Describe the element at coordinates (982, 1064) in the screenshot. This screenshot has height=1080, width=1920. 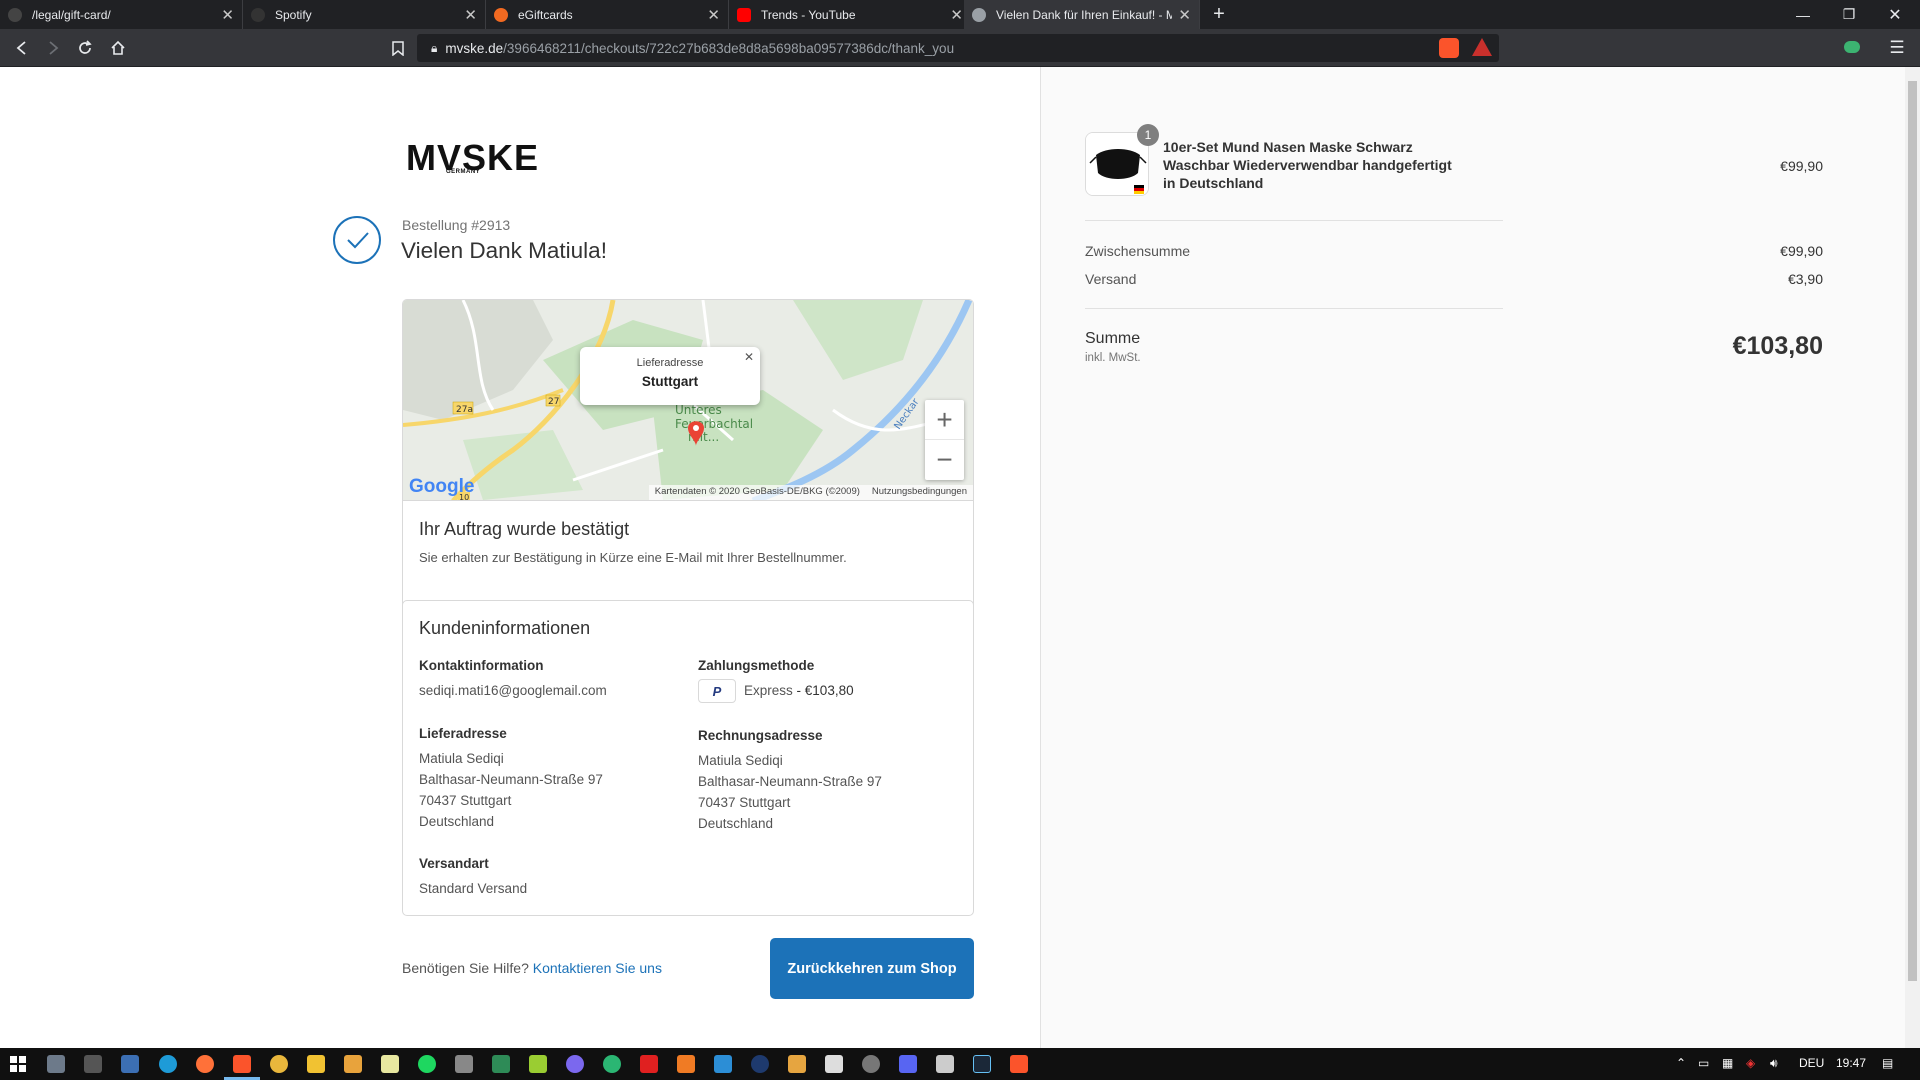
I see `steam-icon` at that location.